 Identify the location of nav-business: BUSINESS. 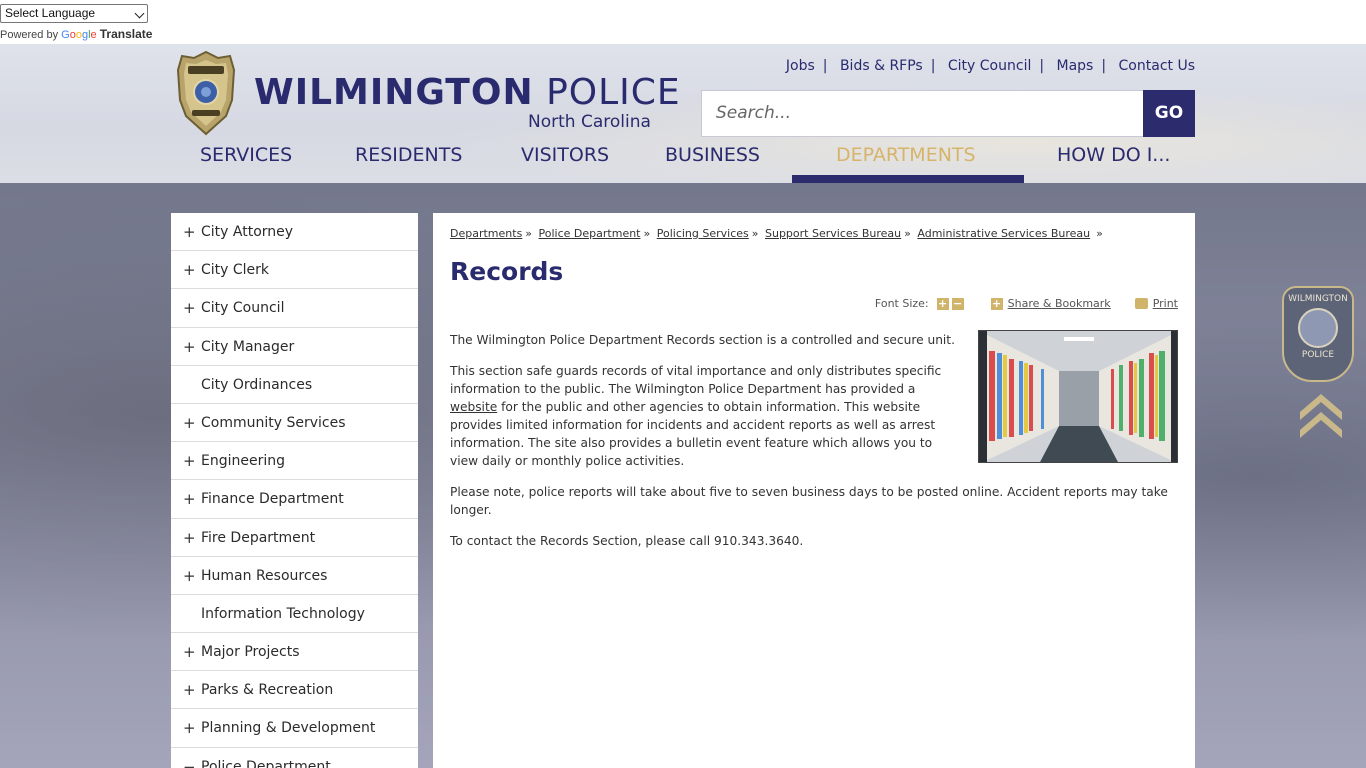
(712, 155).